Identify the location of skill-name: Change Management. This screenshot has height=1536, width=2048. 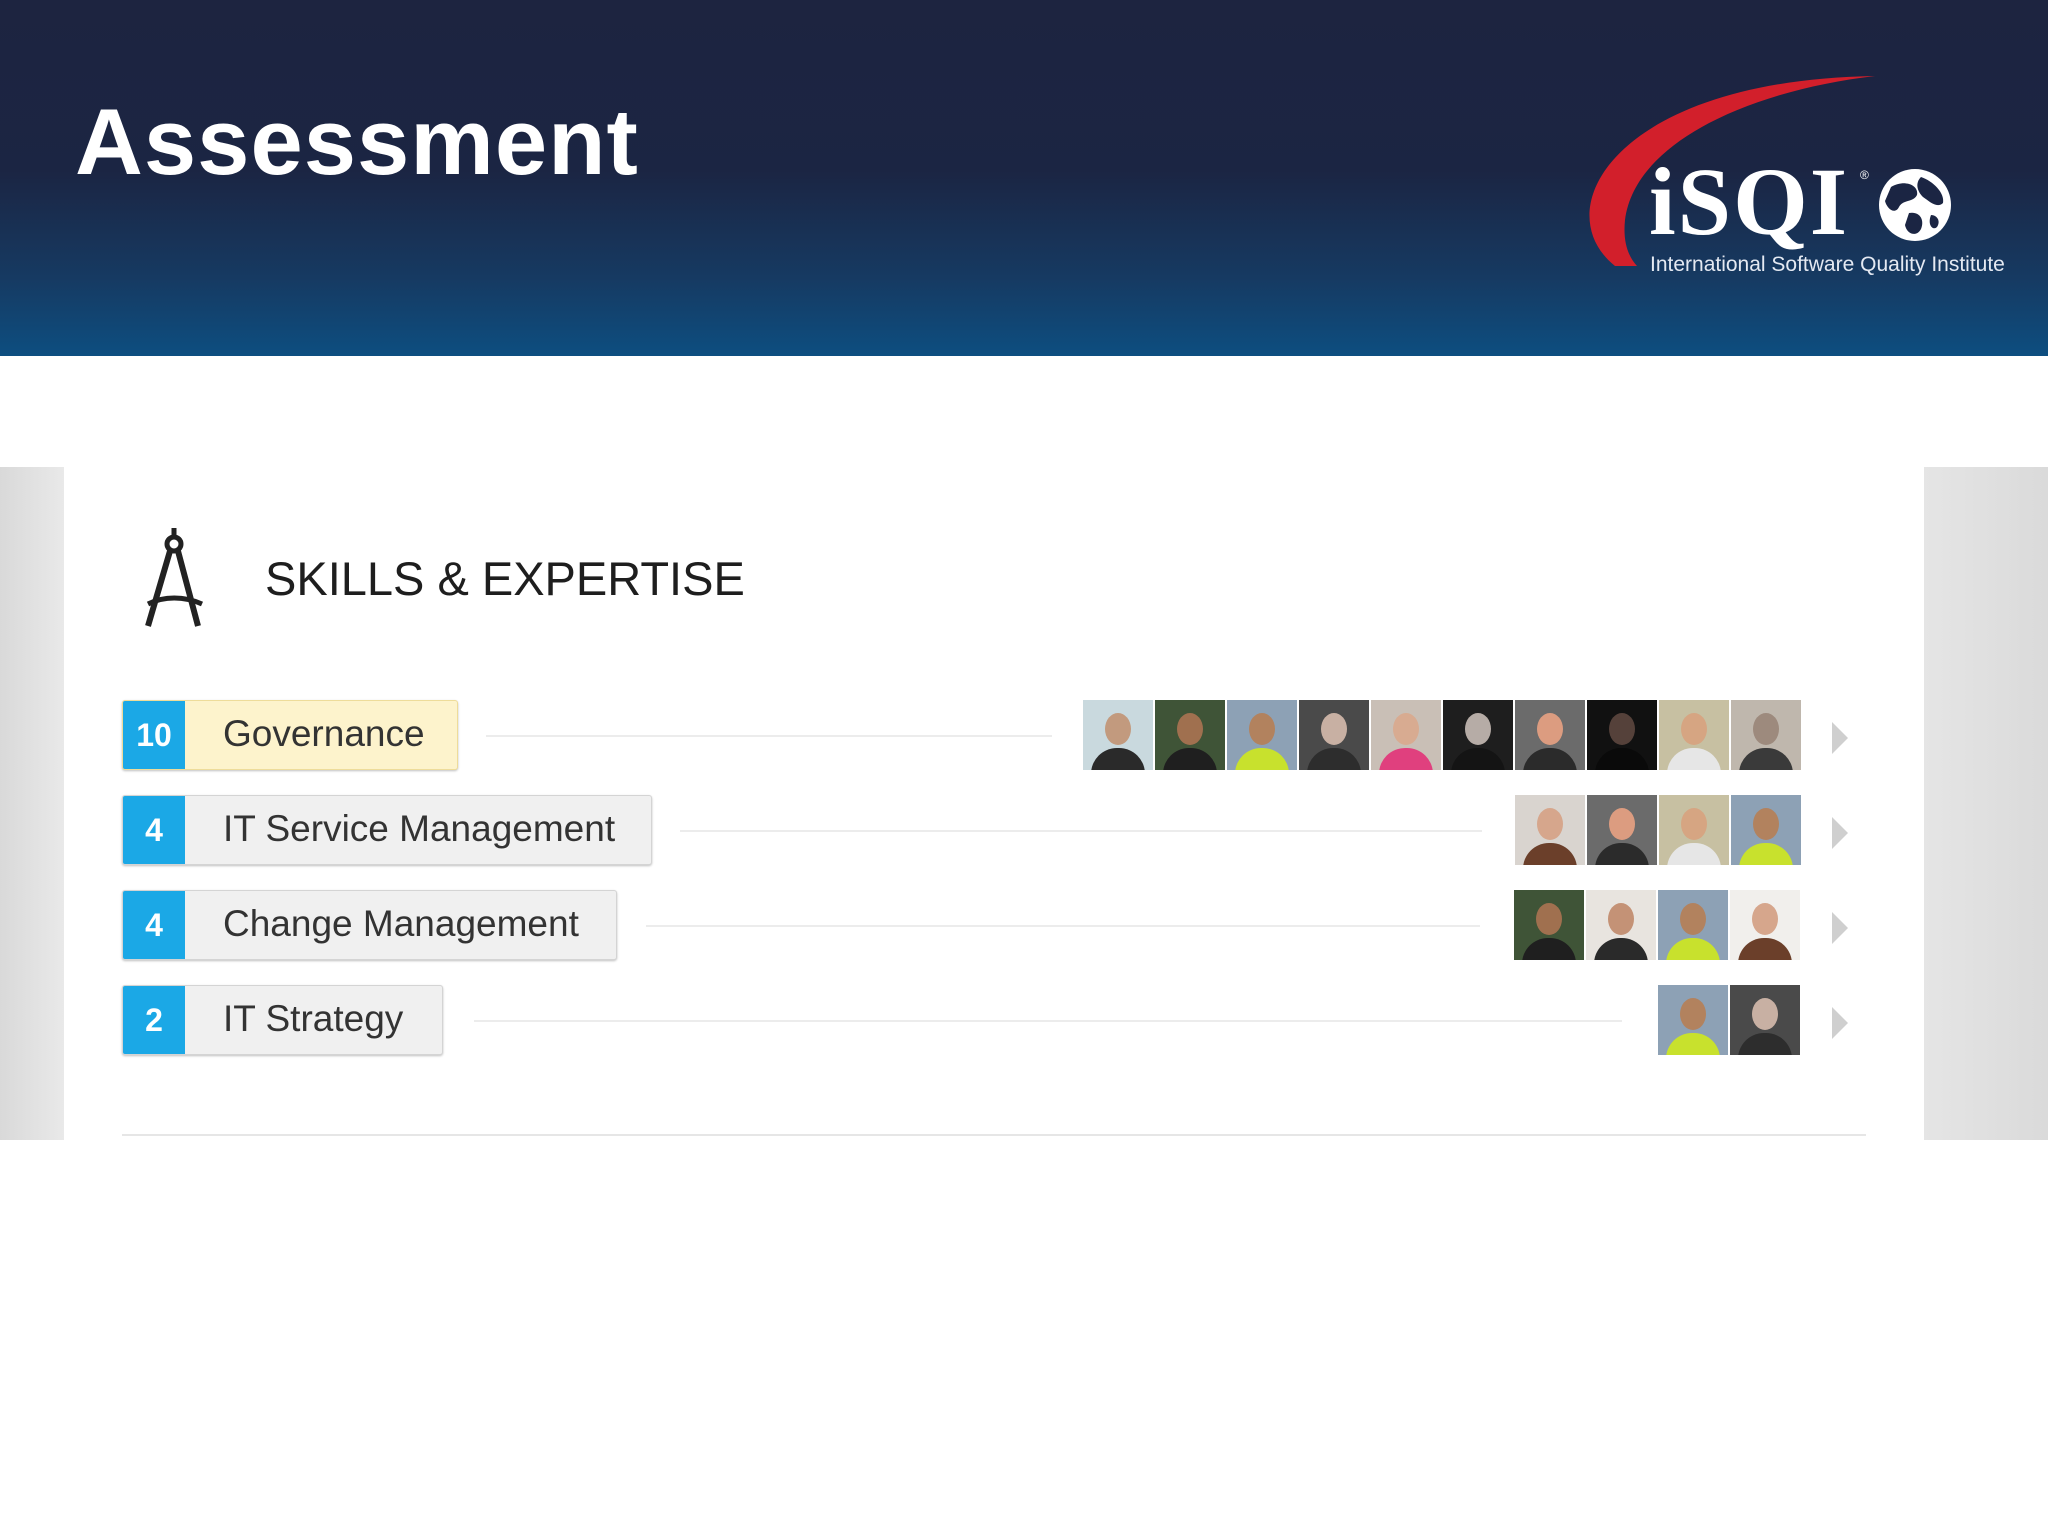
(401, 923).